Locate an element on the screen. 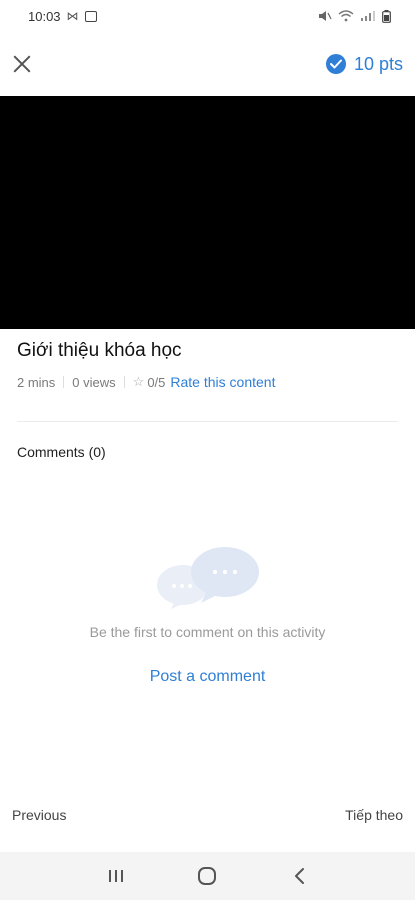 The height and width of the screenshot is (900, 415). status-time: 10:03 is located at coordinates (44, 16).